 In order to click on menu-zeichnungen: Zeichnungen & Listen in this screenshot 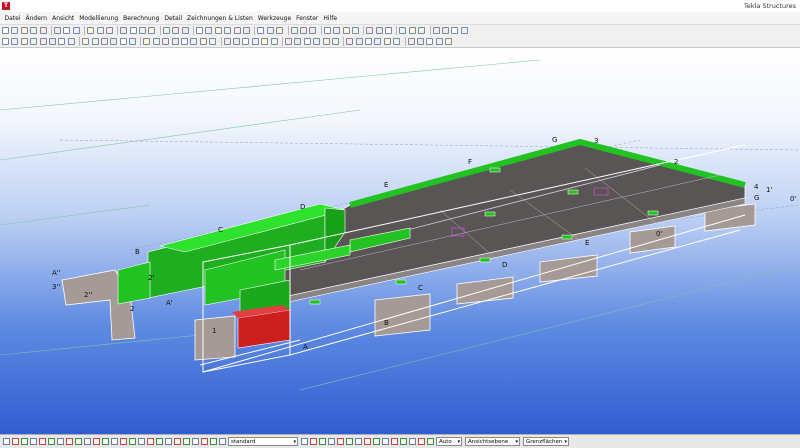, I will do `click(220, 18)`.